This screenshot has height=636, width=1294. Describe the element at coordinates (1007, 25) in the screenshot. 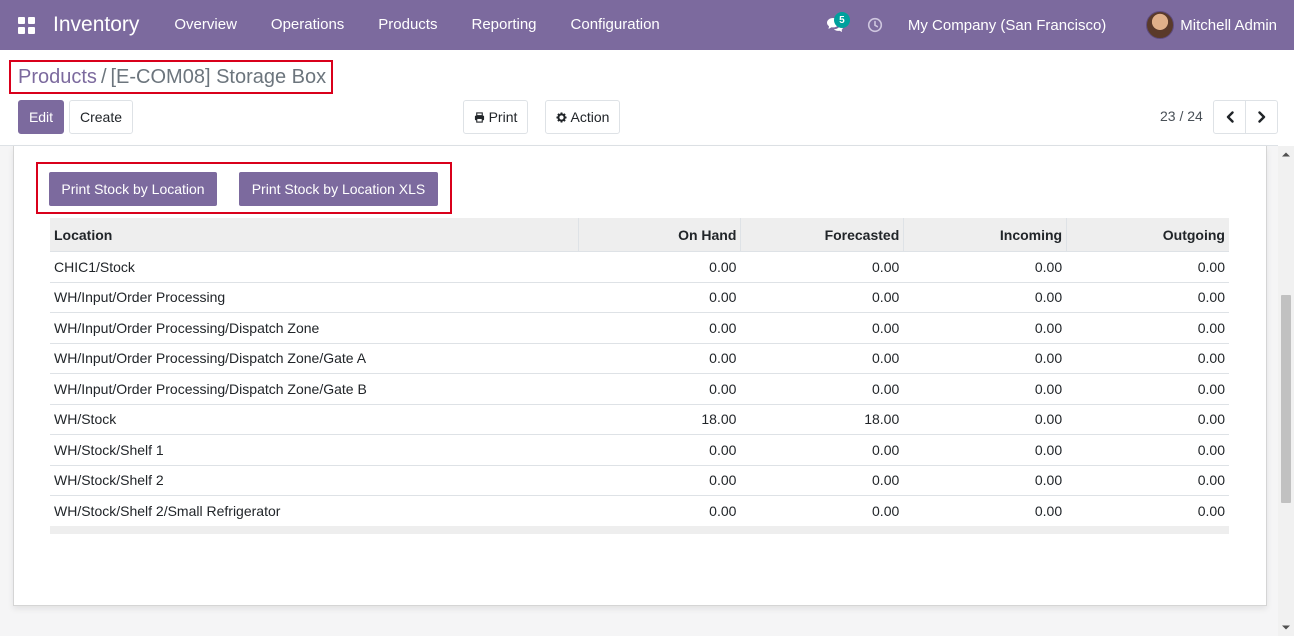

I see `company-switcher: My Company (San Francisco)` at that location.